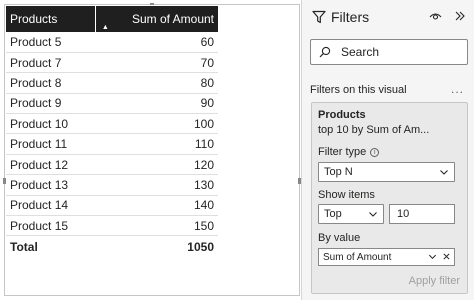 The height and width of the screenshot is (300, 474). I want to click on product-cell: Product 12, so click(51, 165).